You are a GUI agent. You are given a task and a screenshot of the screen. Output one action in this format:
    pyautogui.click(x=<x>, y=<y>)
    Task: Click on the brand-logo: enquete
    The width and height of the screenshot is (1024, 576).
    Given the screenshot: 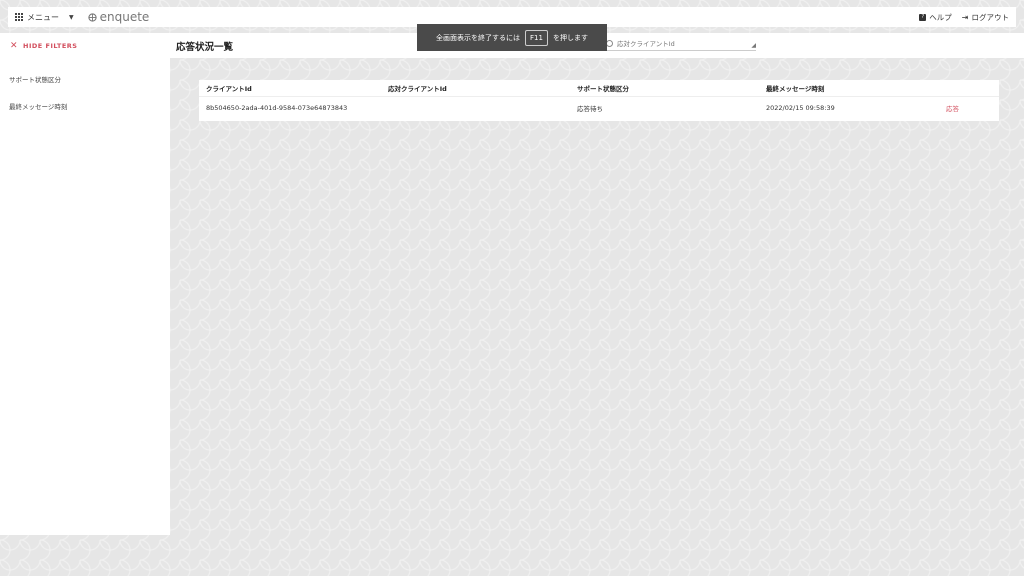 What is the action you would take?
    pyautogui.click(x=118, y=17)
    